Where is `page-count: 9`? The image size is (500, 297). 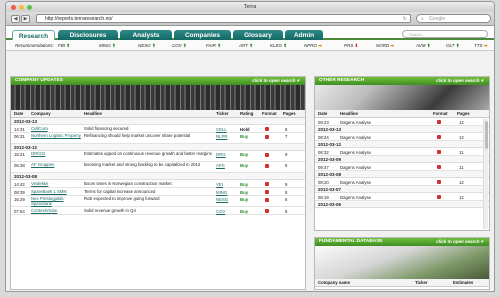 page-count: 9 is located at coordinates (286, 184).